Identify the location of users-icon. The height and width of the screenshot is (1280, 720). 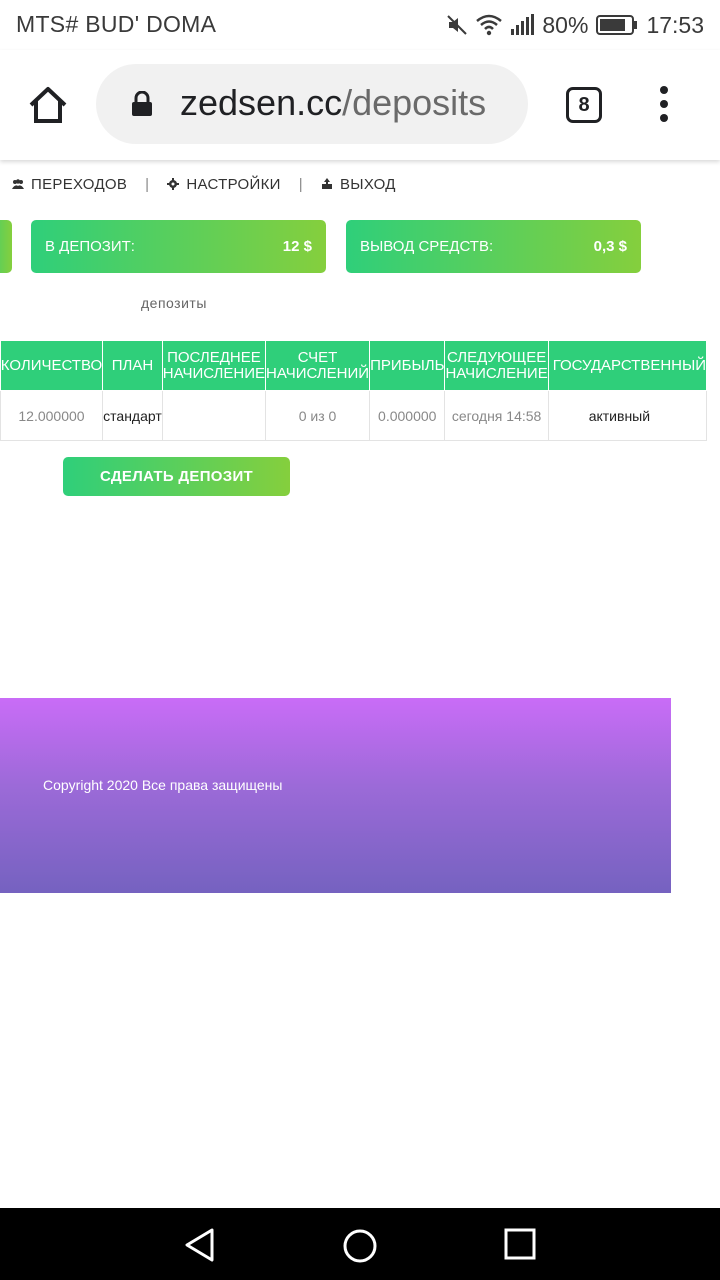
(18, 184).